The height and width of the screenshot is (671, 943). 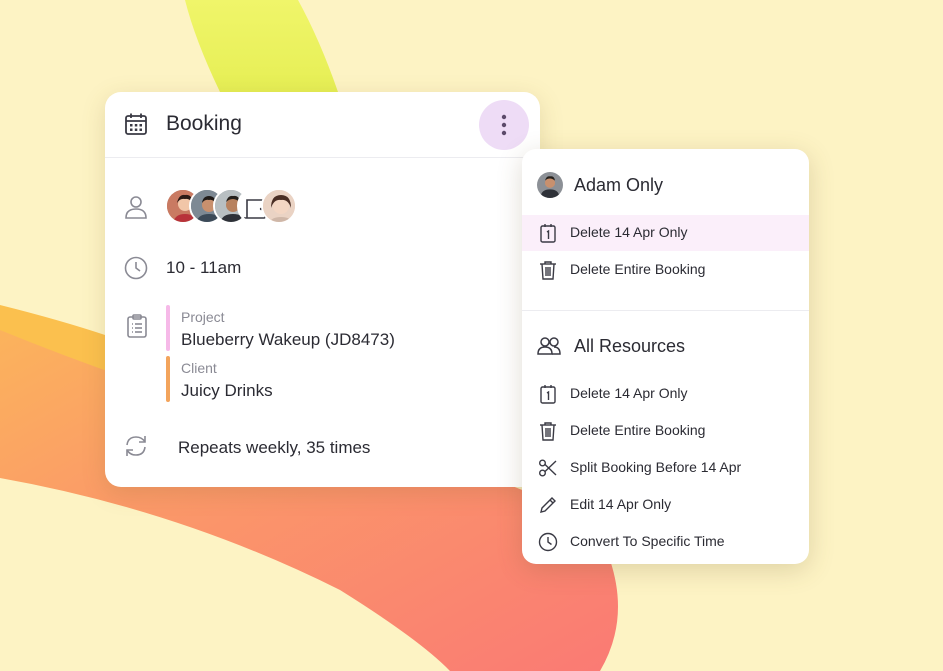 I want to click on menu-item-convert-time: Convert To Specific Time, so click(x=665, y=542).